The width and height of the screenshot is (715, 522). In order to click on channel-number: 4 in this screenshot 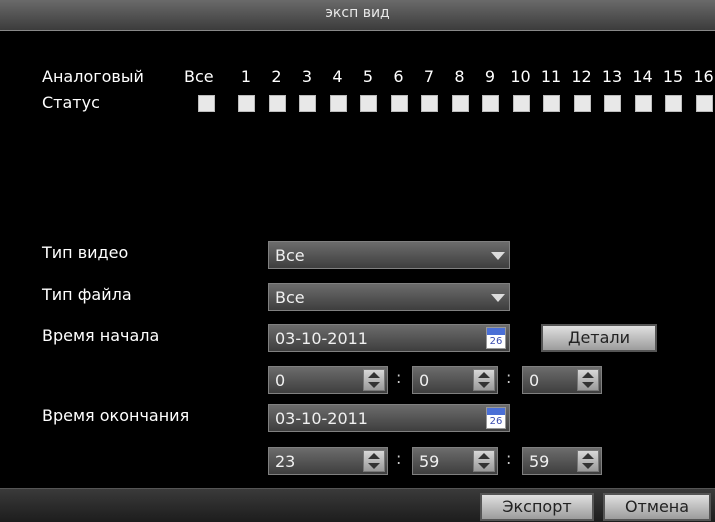, I will do `click(337, 76)`.